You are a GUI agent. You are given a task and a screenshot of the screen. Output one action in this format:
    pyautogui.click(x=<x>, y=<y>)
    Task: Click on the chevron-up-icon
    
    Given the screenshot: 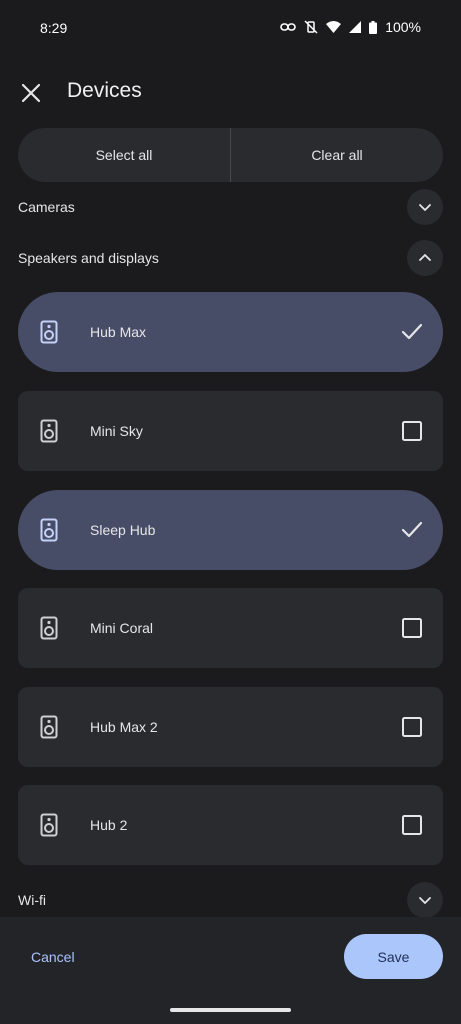 What is the action you would take?
    pyautogui.click(x=425, y=257)
    